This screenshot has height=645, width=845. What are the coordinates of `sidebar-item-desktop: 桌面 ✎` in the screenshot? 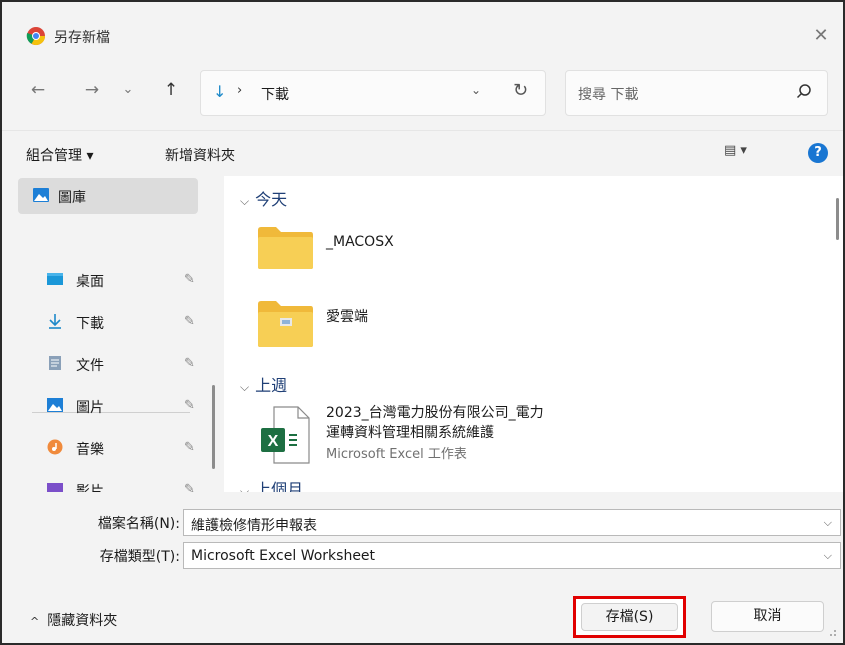 It's located at (102, 280).